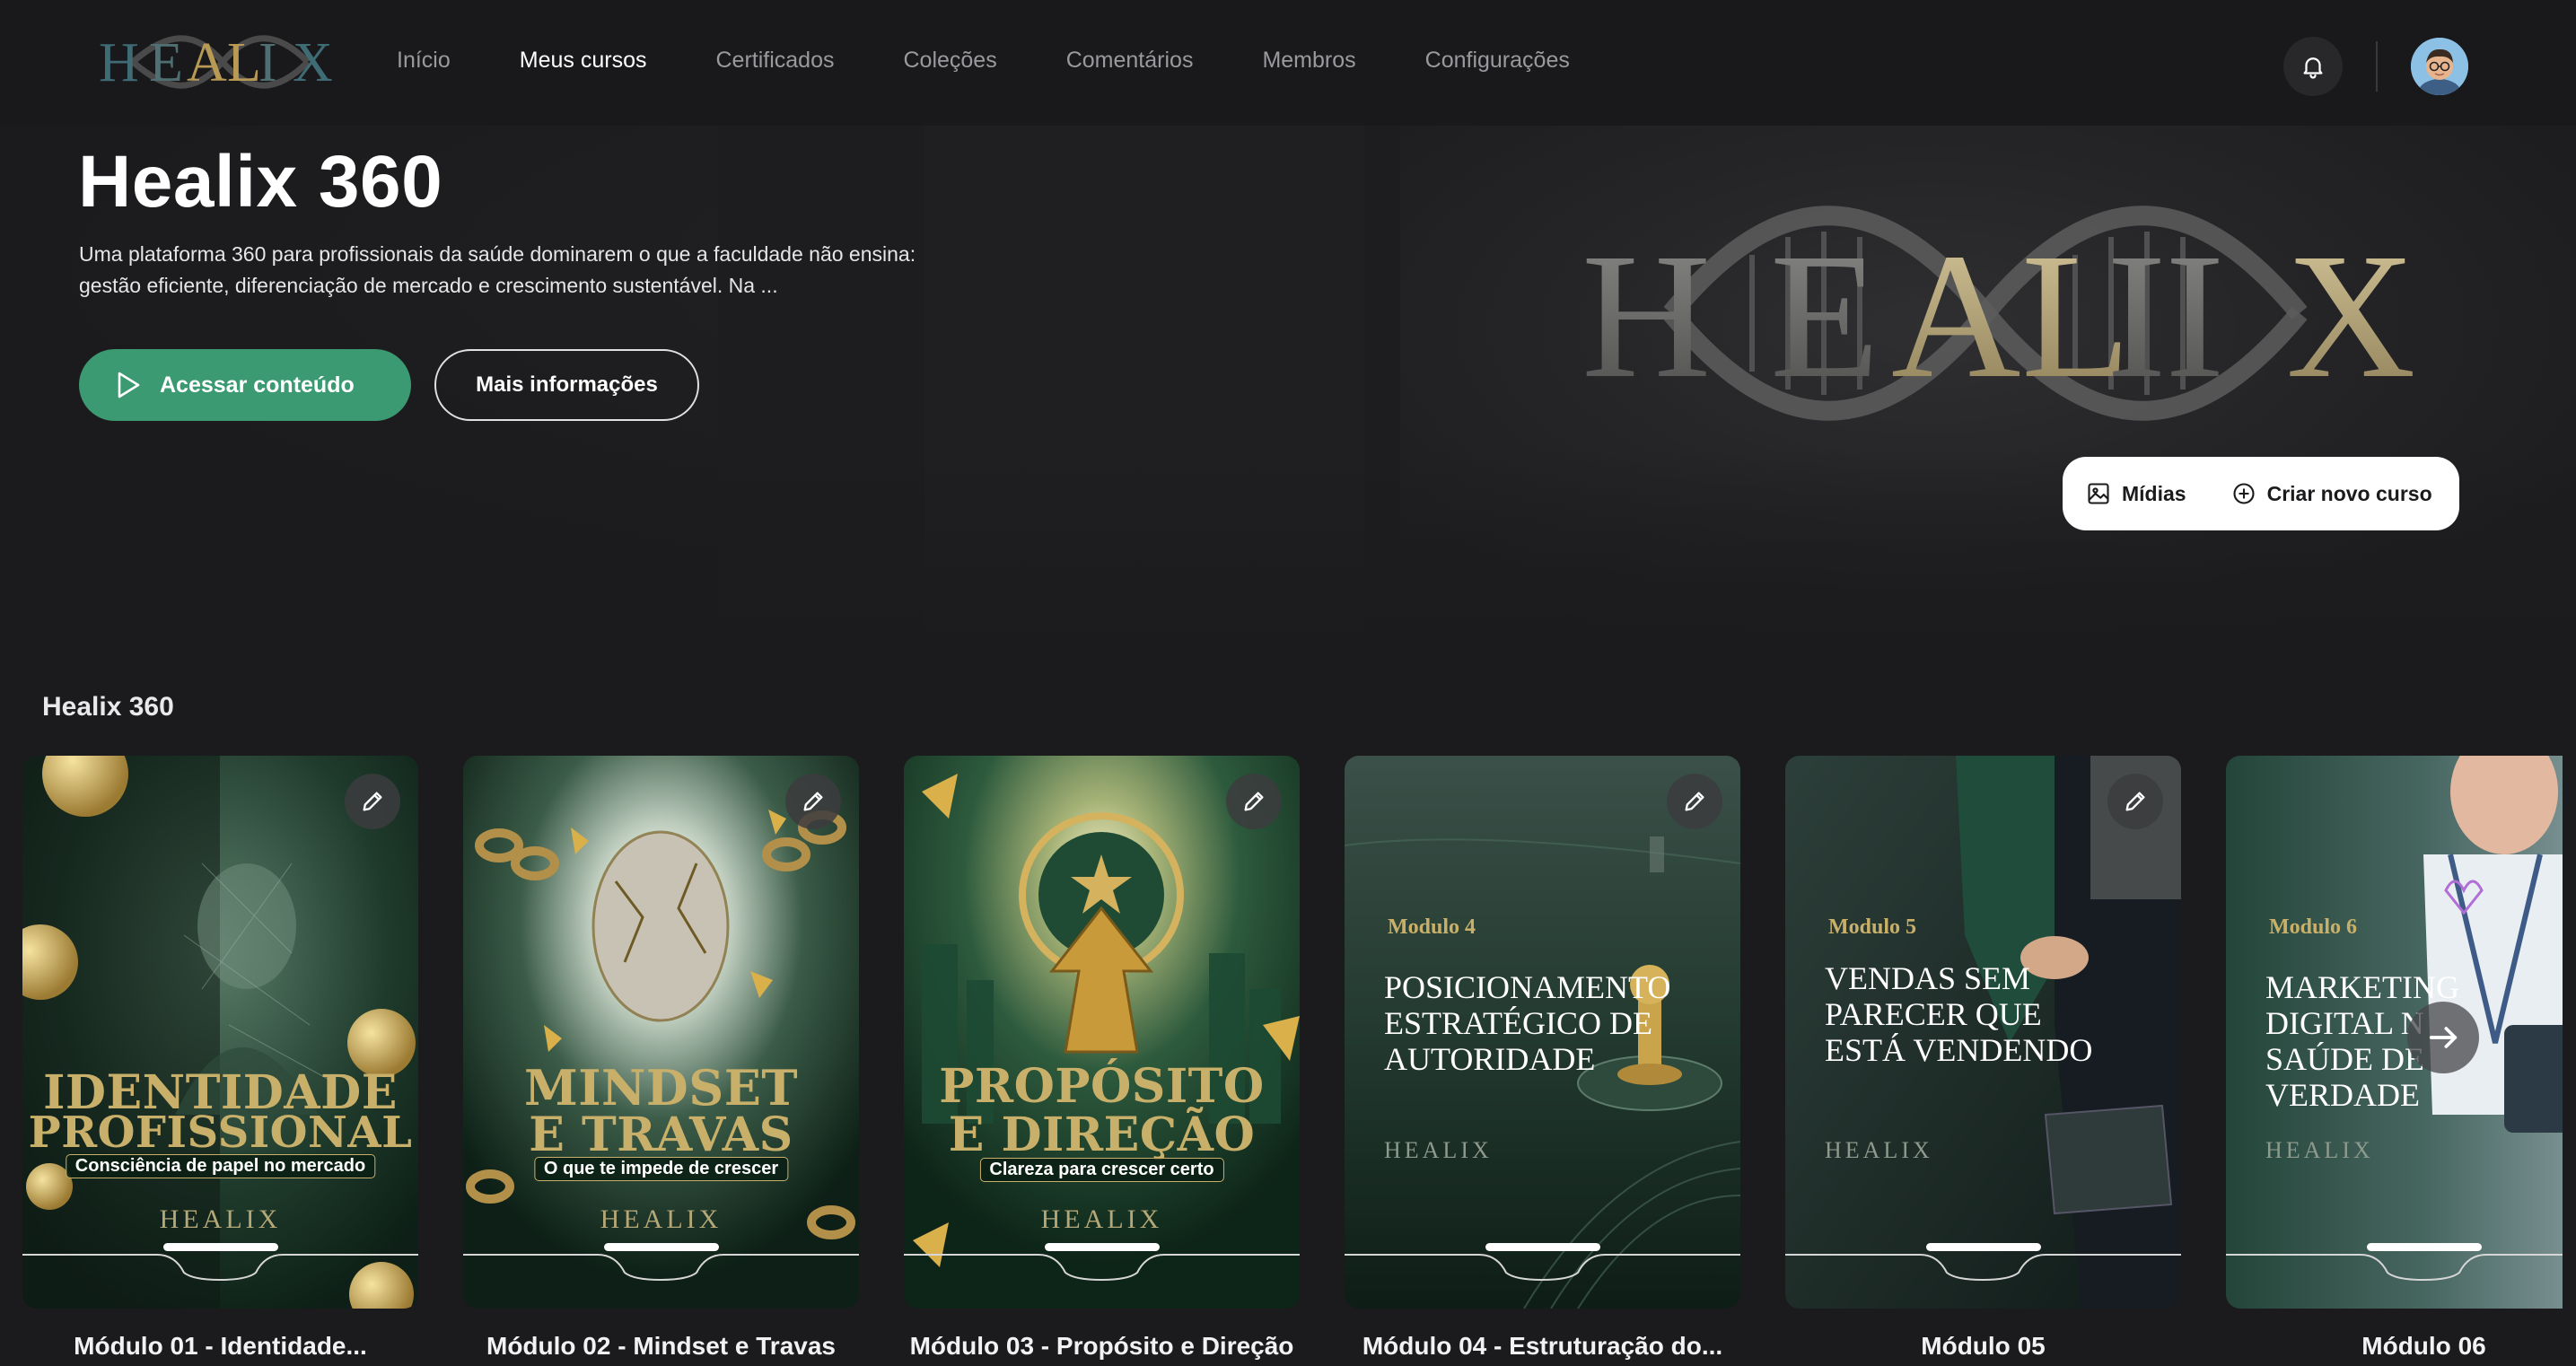 This screenshot has width=2576, height=1366. I want to click on carousel-edge, so click(2569, 1061).